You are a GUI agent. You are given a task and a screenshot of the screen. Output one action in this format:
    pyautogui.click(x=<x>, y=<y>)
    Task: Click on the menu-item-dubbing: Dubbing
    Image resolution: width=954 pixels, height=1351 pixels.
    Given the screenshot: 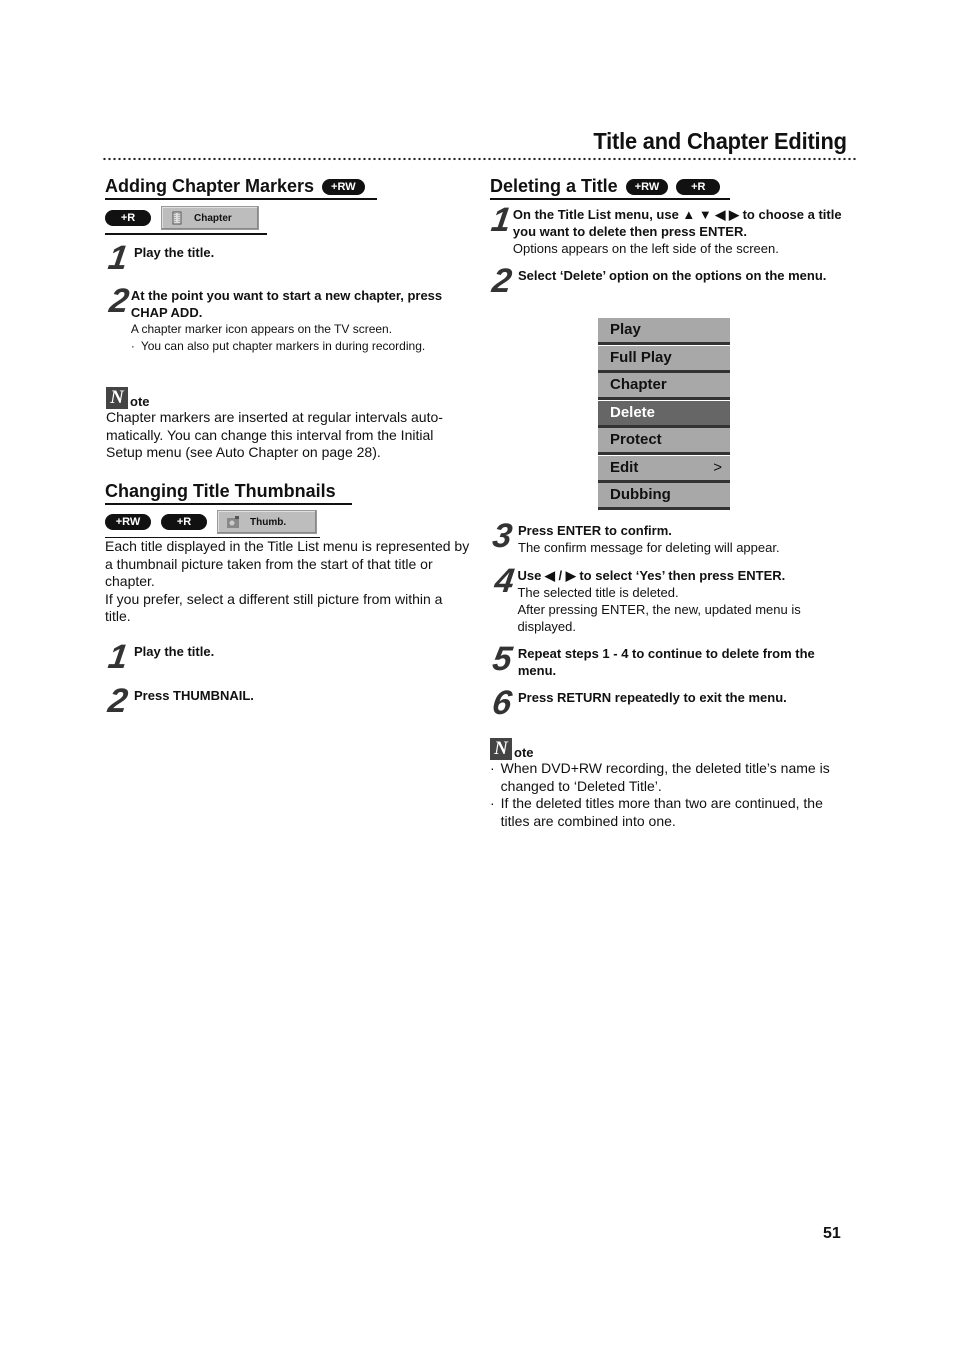 What is the action you would take?
    pyautogui.click(x=664, y=496)
    